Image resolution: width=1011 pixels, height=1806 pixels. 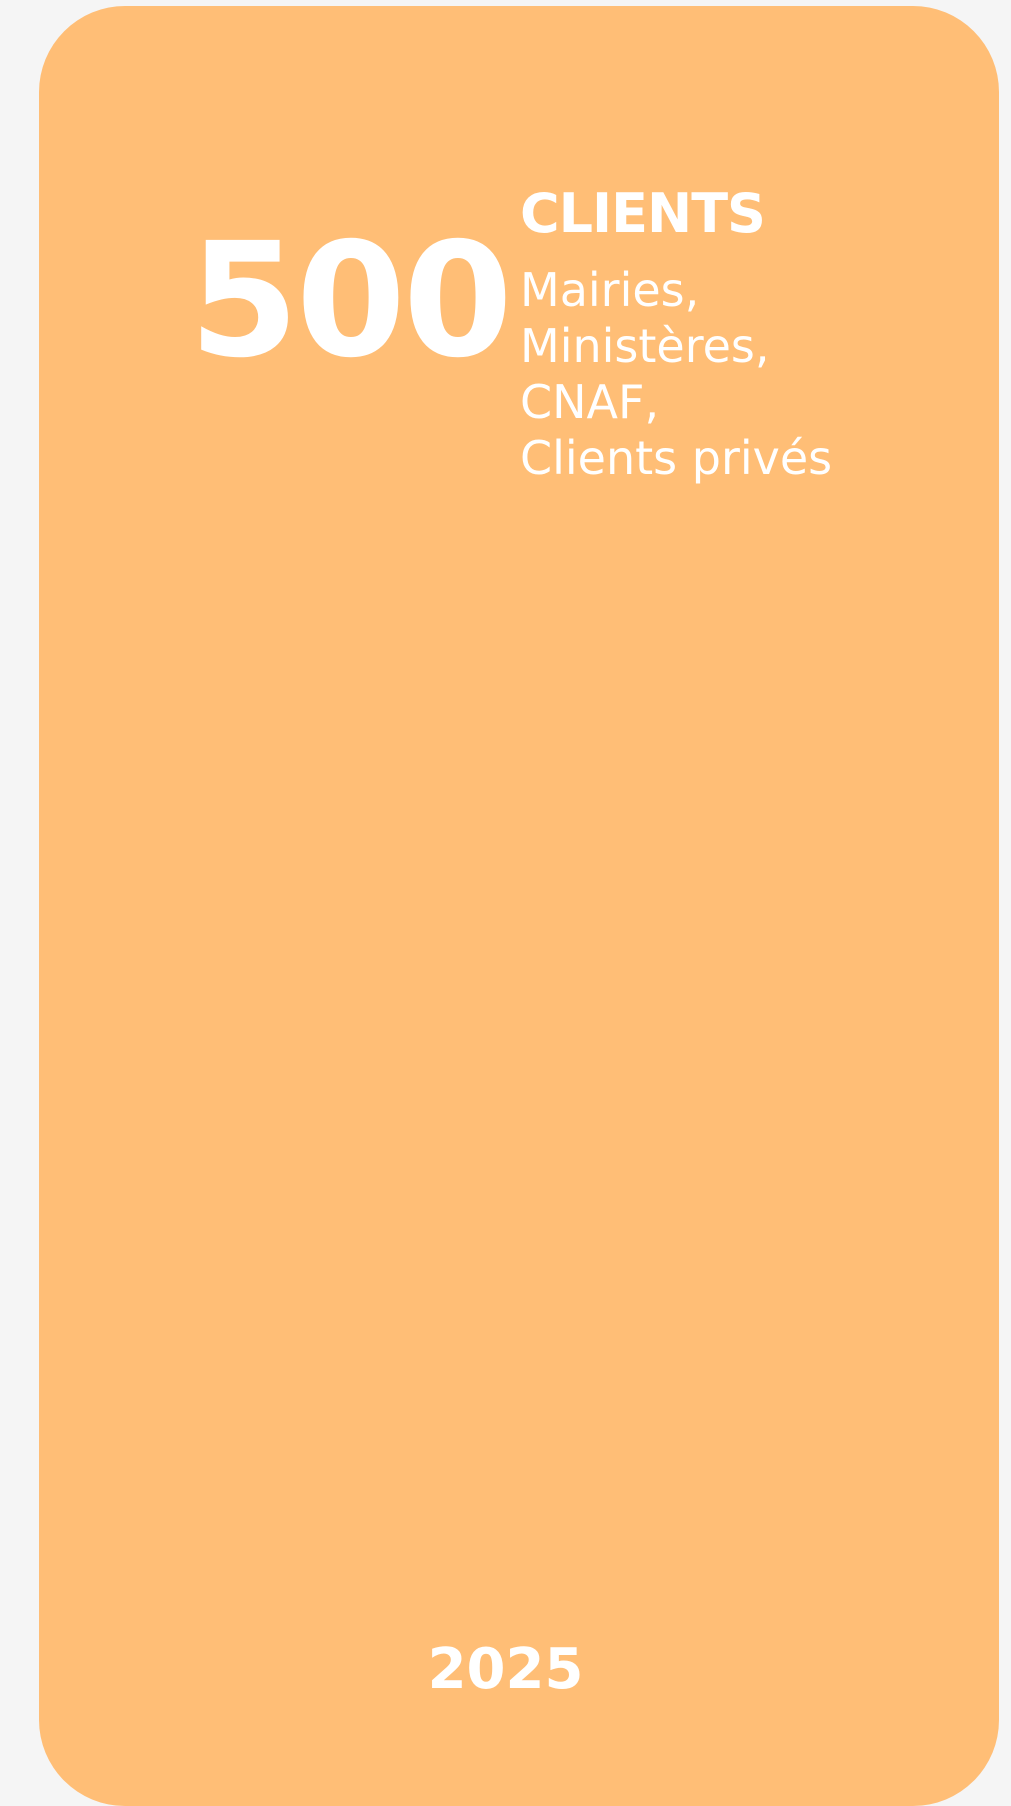 What do you see at coordinates (676, 458) in the screenshot?
I see `list-item: Clients privés` at bounding box center [676, 458].